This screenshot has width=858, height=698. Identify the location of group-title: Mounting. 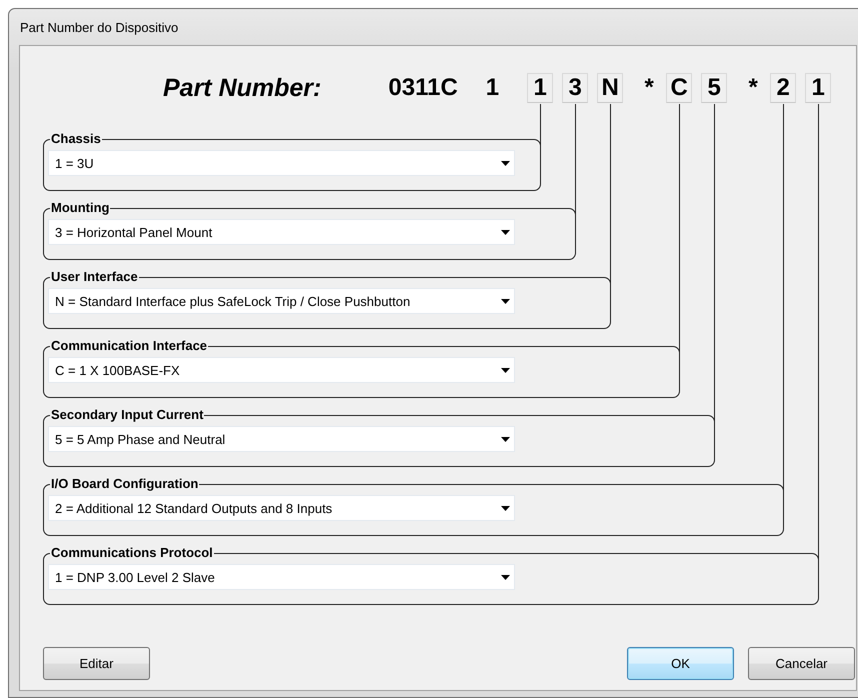
(80, 208).